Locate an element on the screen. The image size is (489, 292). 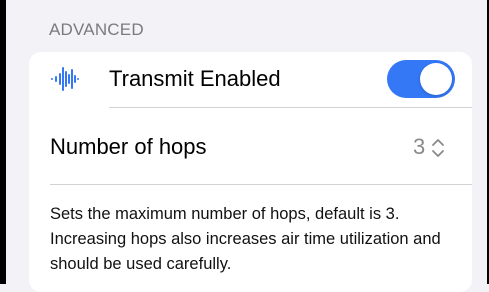
section-header: ADVANCED is located at coordinates (96, 29).